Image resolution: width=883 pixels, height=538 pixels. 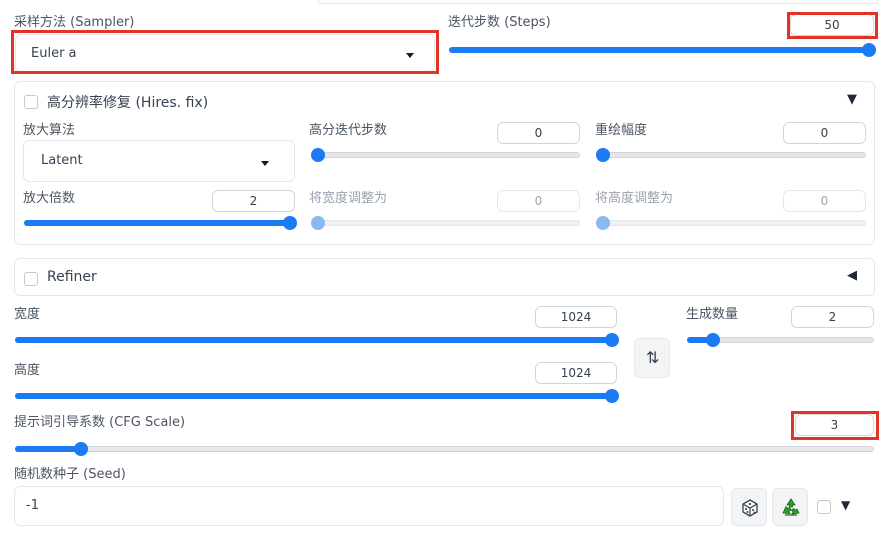 What do you see at coordinates (27, 314) in the screenshot?
I see `width-label: 宽度` at bounding box center [27, 314].